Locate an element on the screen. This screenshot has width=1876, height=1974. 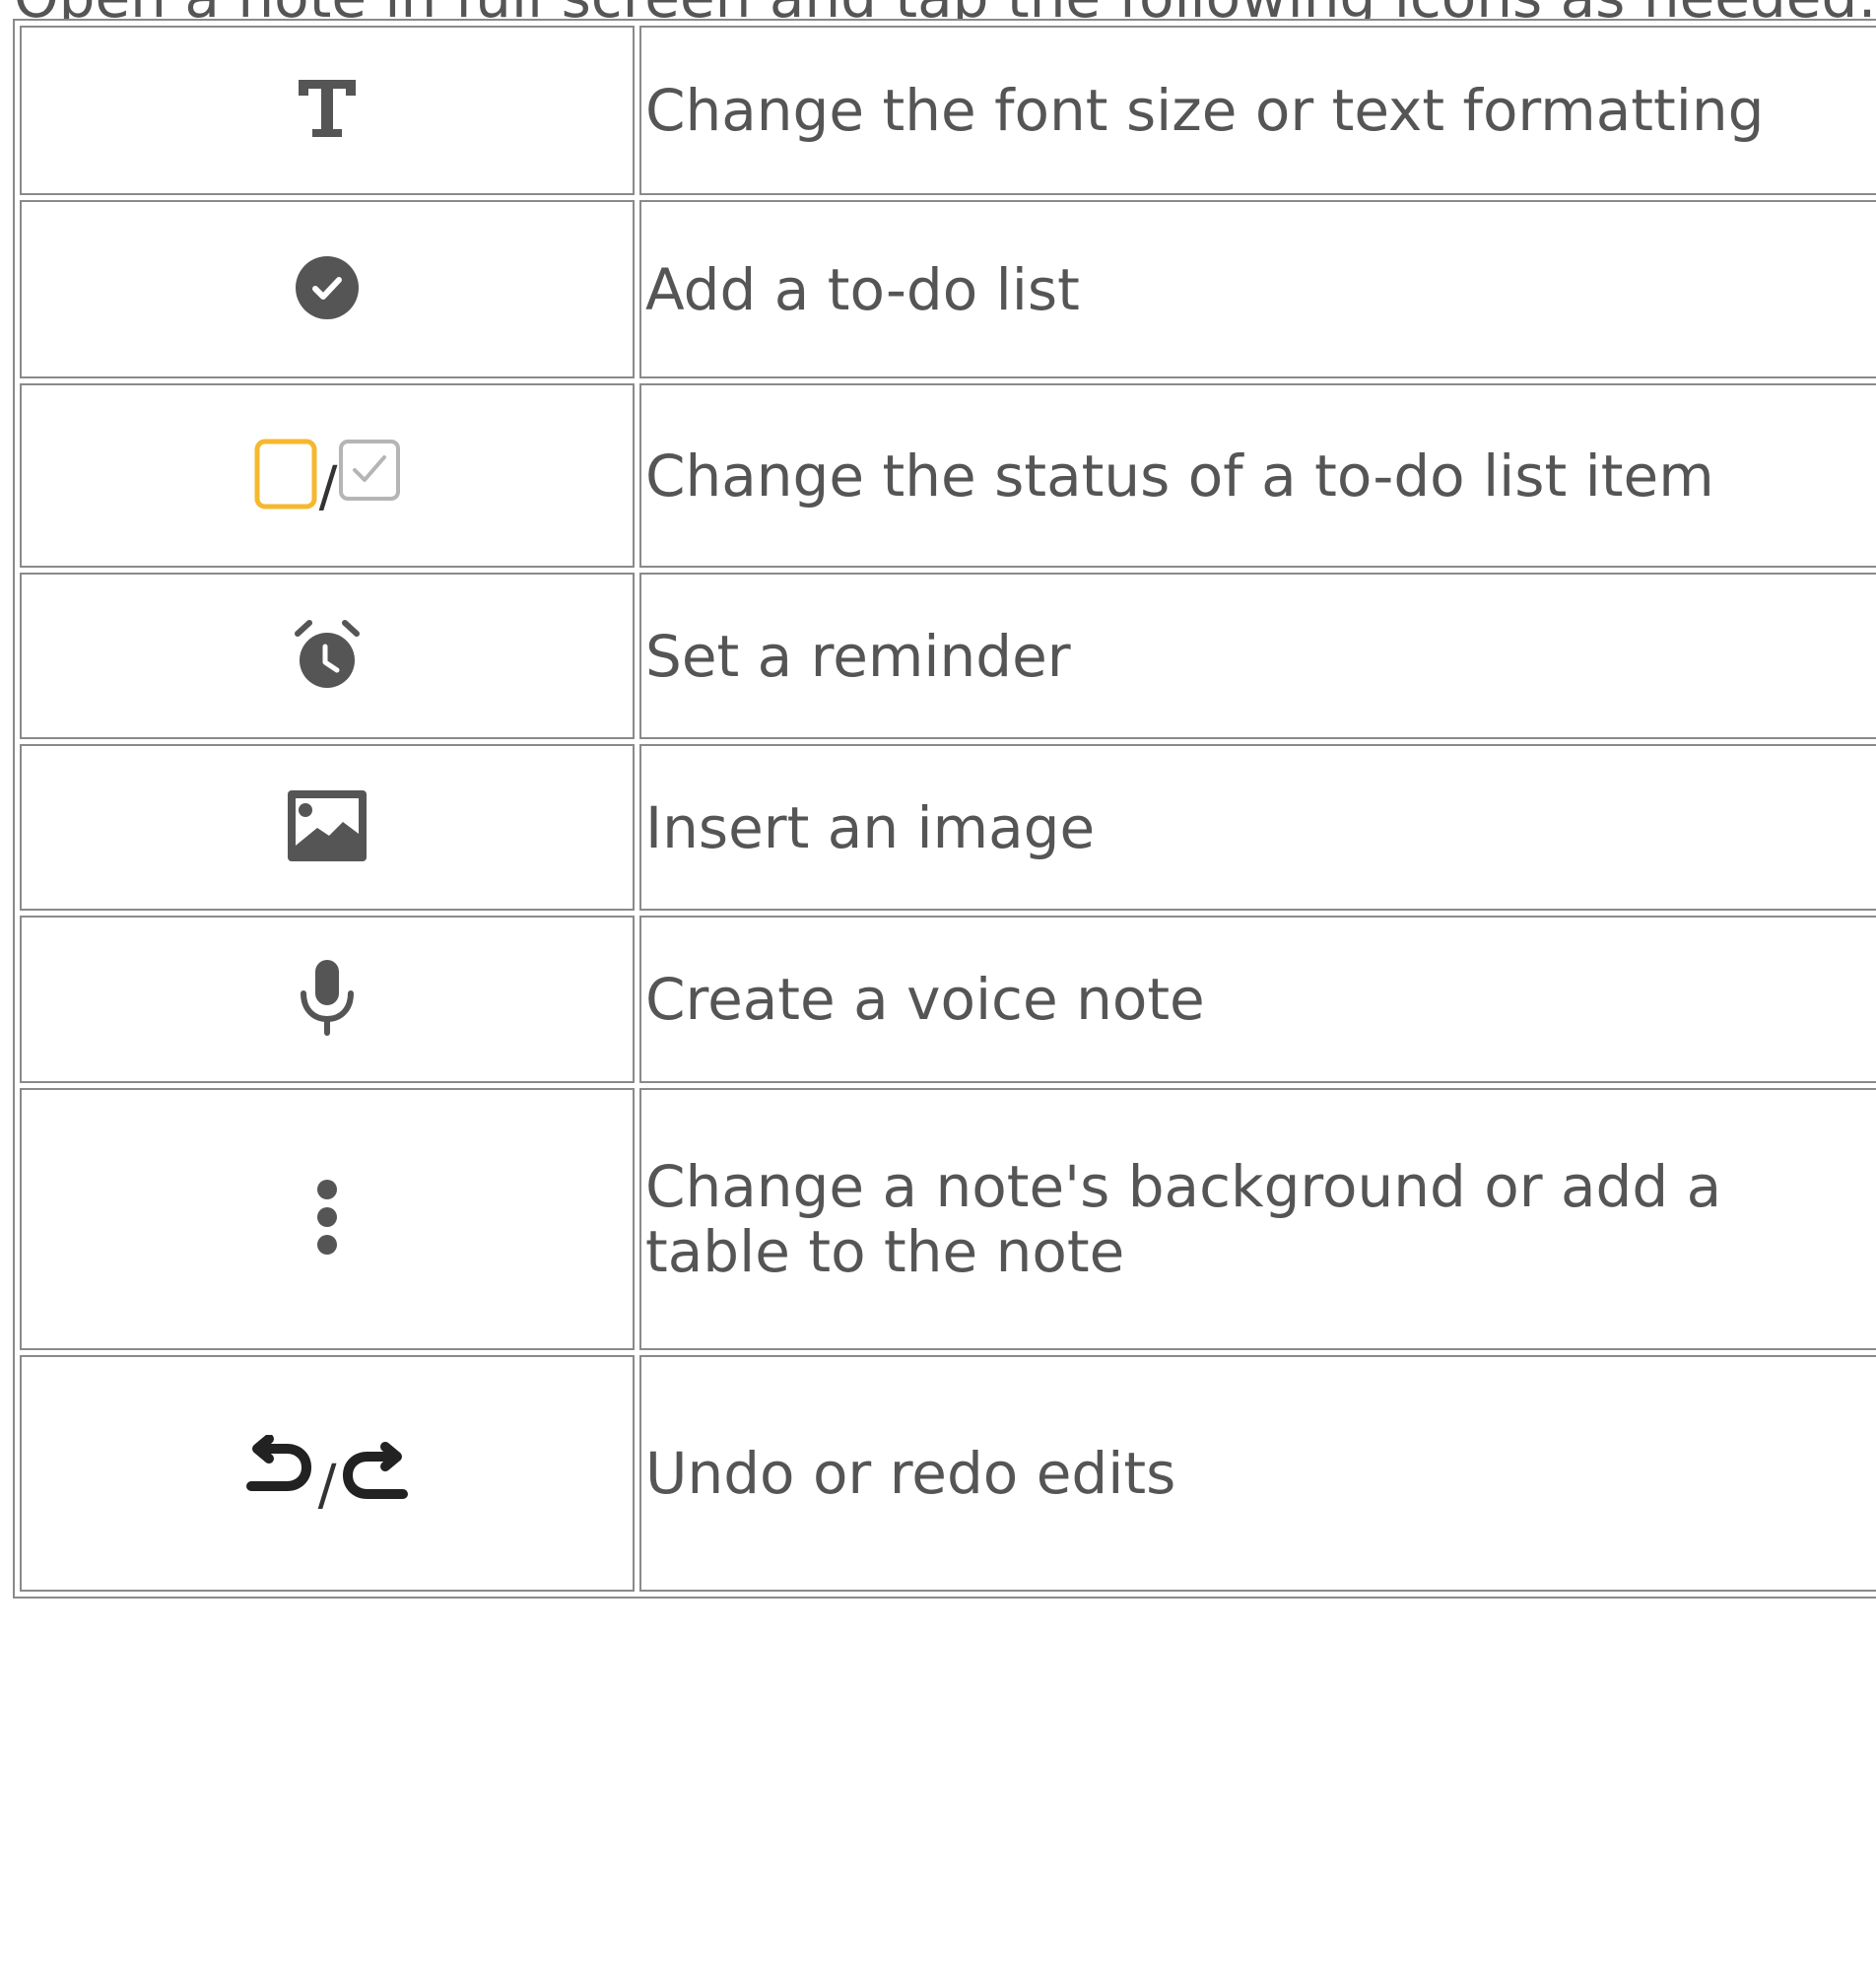
table-row: Add a to-do list is located at coordinates (948, 289).